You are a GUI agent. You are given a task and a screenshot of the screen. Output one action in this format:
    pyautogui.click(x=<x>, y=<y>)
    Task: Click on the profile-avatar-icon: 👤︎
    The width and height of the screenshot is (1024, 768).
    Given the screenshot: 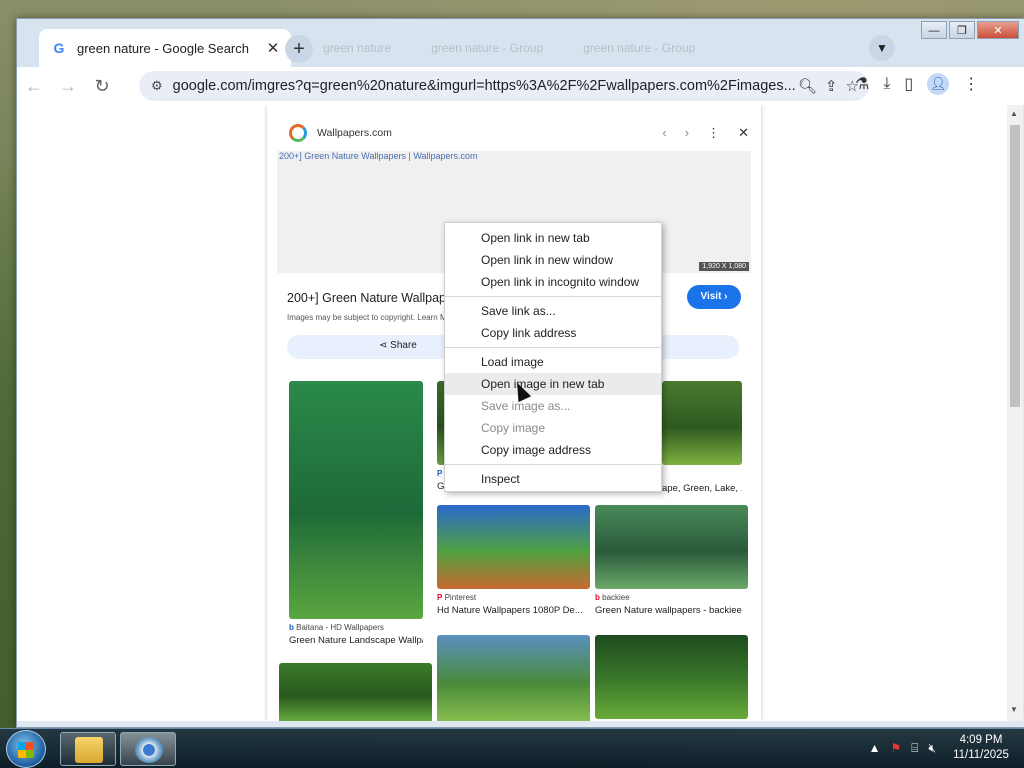 What is the action you would take?
    pyautogui.click(x=938, y=84)
    